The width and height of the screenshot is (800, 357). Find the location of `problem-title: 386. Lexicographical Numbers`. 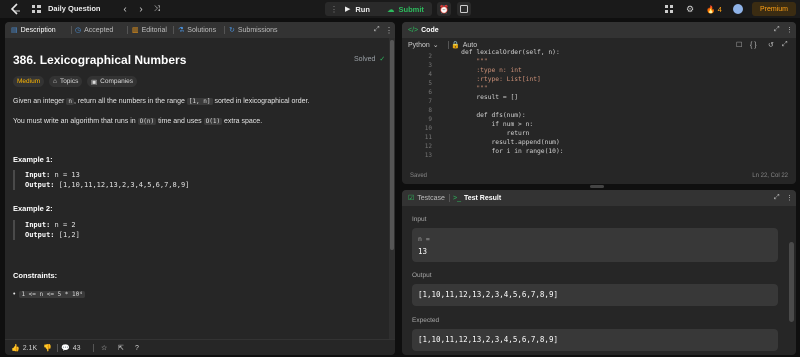

problem-title: 386. Lexicographical Numbers is located at coordinates (99, 60).